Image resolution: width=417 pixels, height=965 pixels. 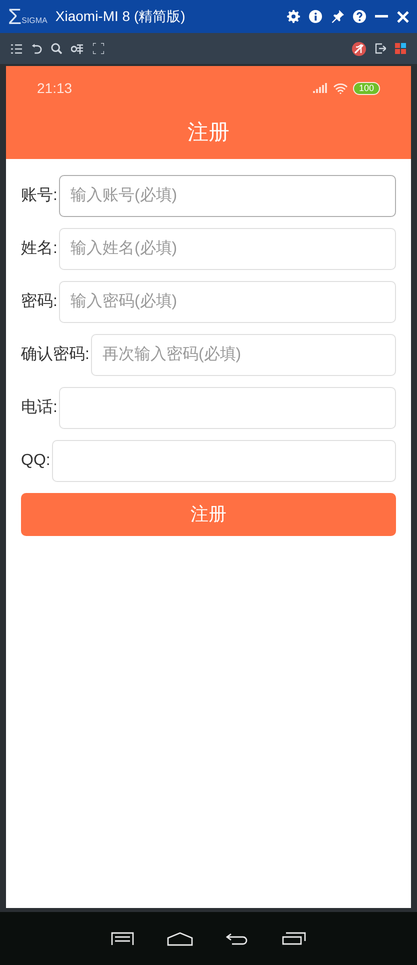 What do you see at coordinates (359, 49) in the screenshot?
I see `mute-icon` at bounding box center [359, 49].